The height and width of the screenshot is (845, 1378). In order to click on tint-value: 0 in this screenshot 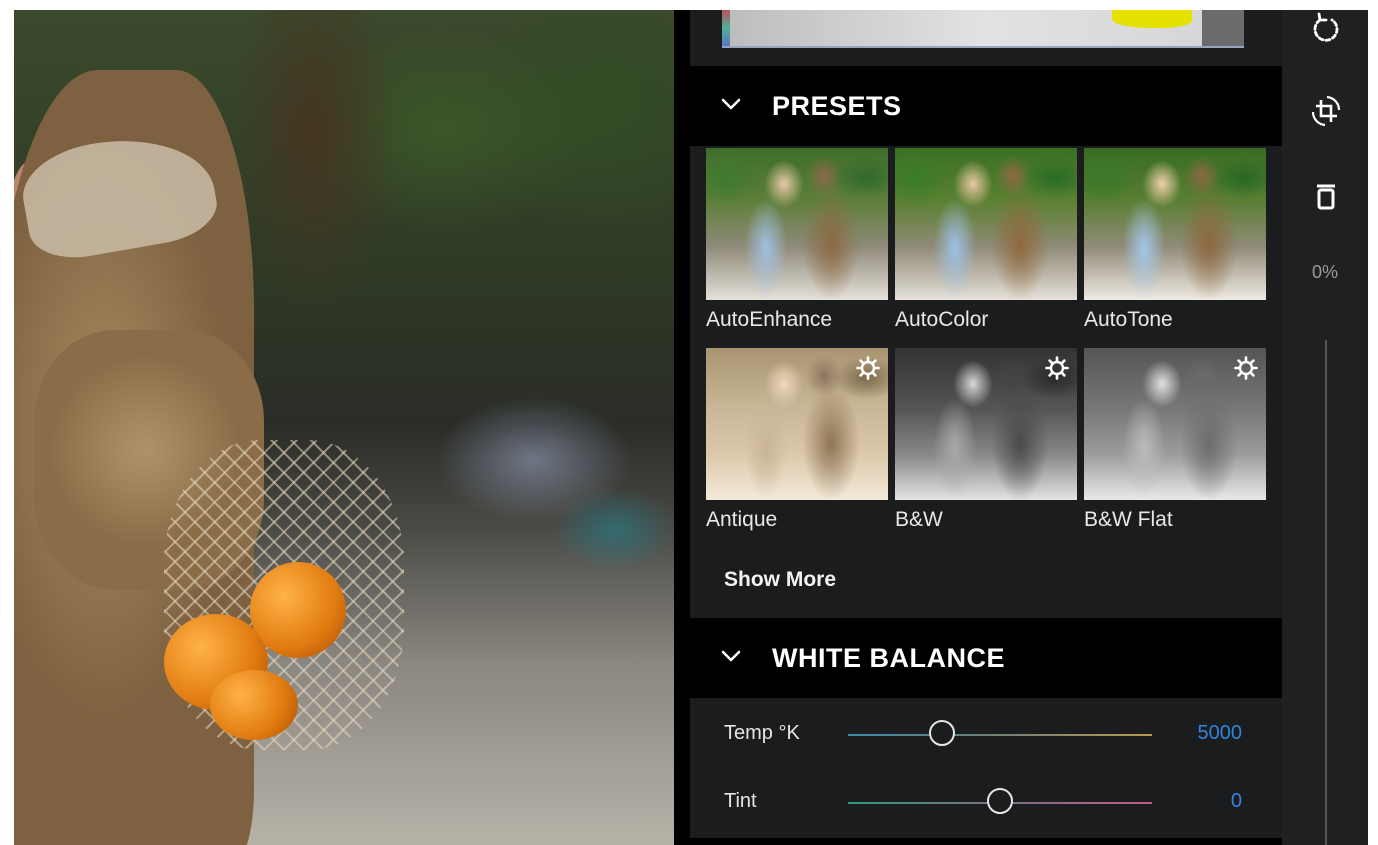, I will do `click(1236, 801)`.